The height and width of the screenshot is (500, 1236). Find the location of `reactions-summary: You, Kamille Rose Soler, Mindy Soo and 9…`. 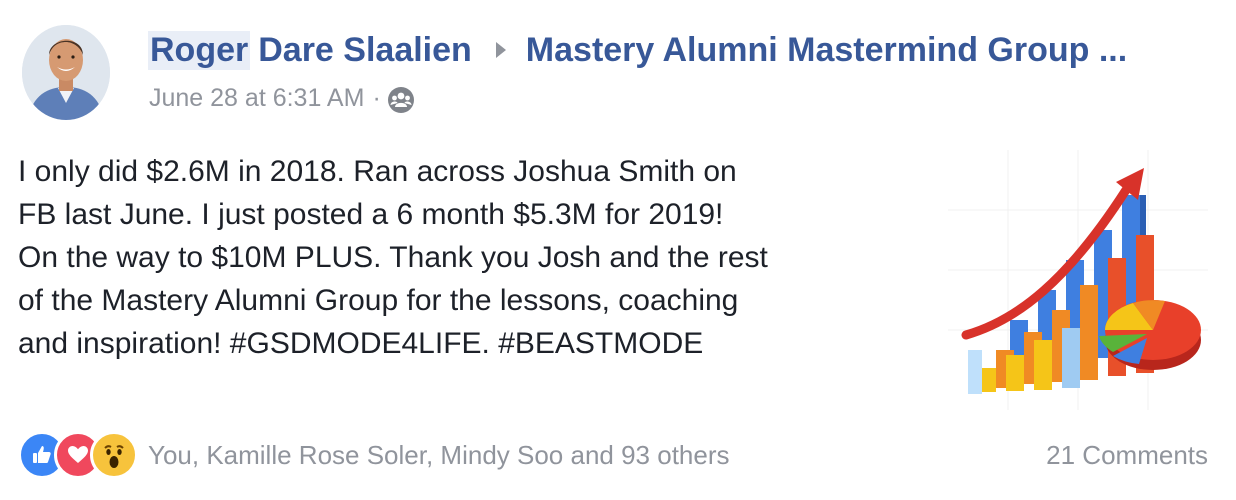

reactions-summary: You, Kamille Rose Soler, Mindy Soo and 9… is located at coordinates (439, 455).